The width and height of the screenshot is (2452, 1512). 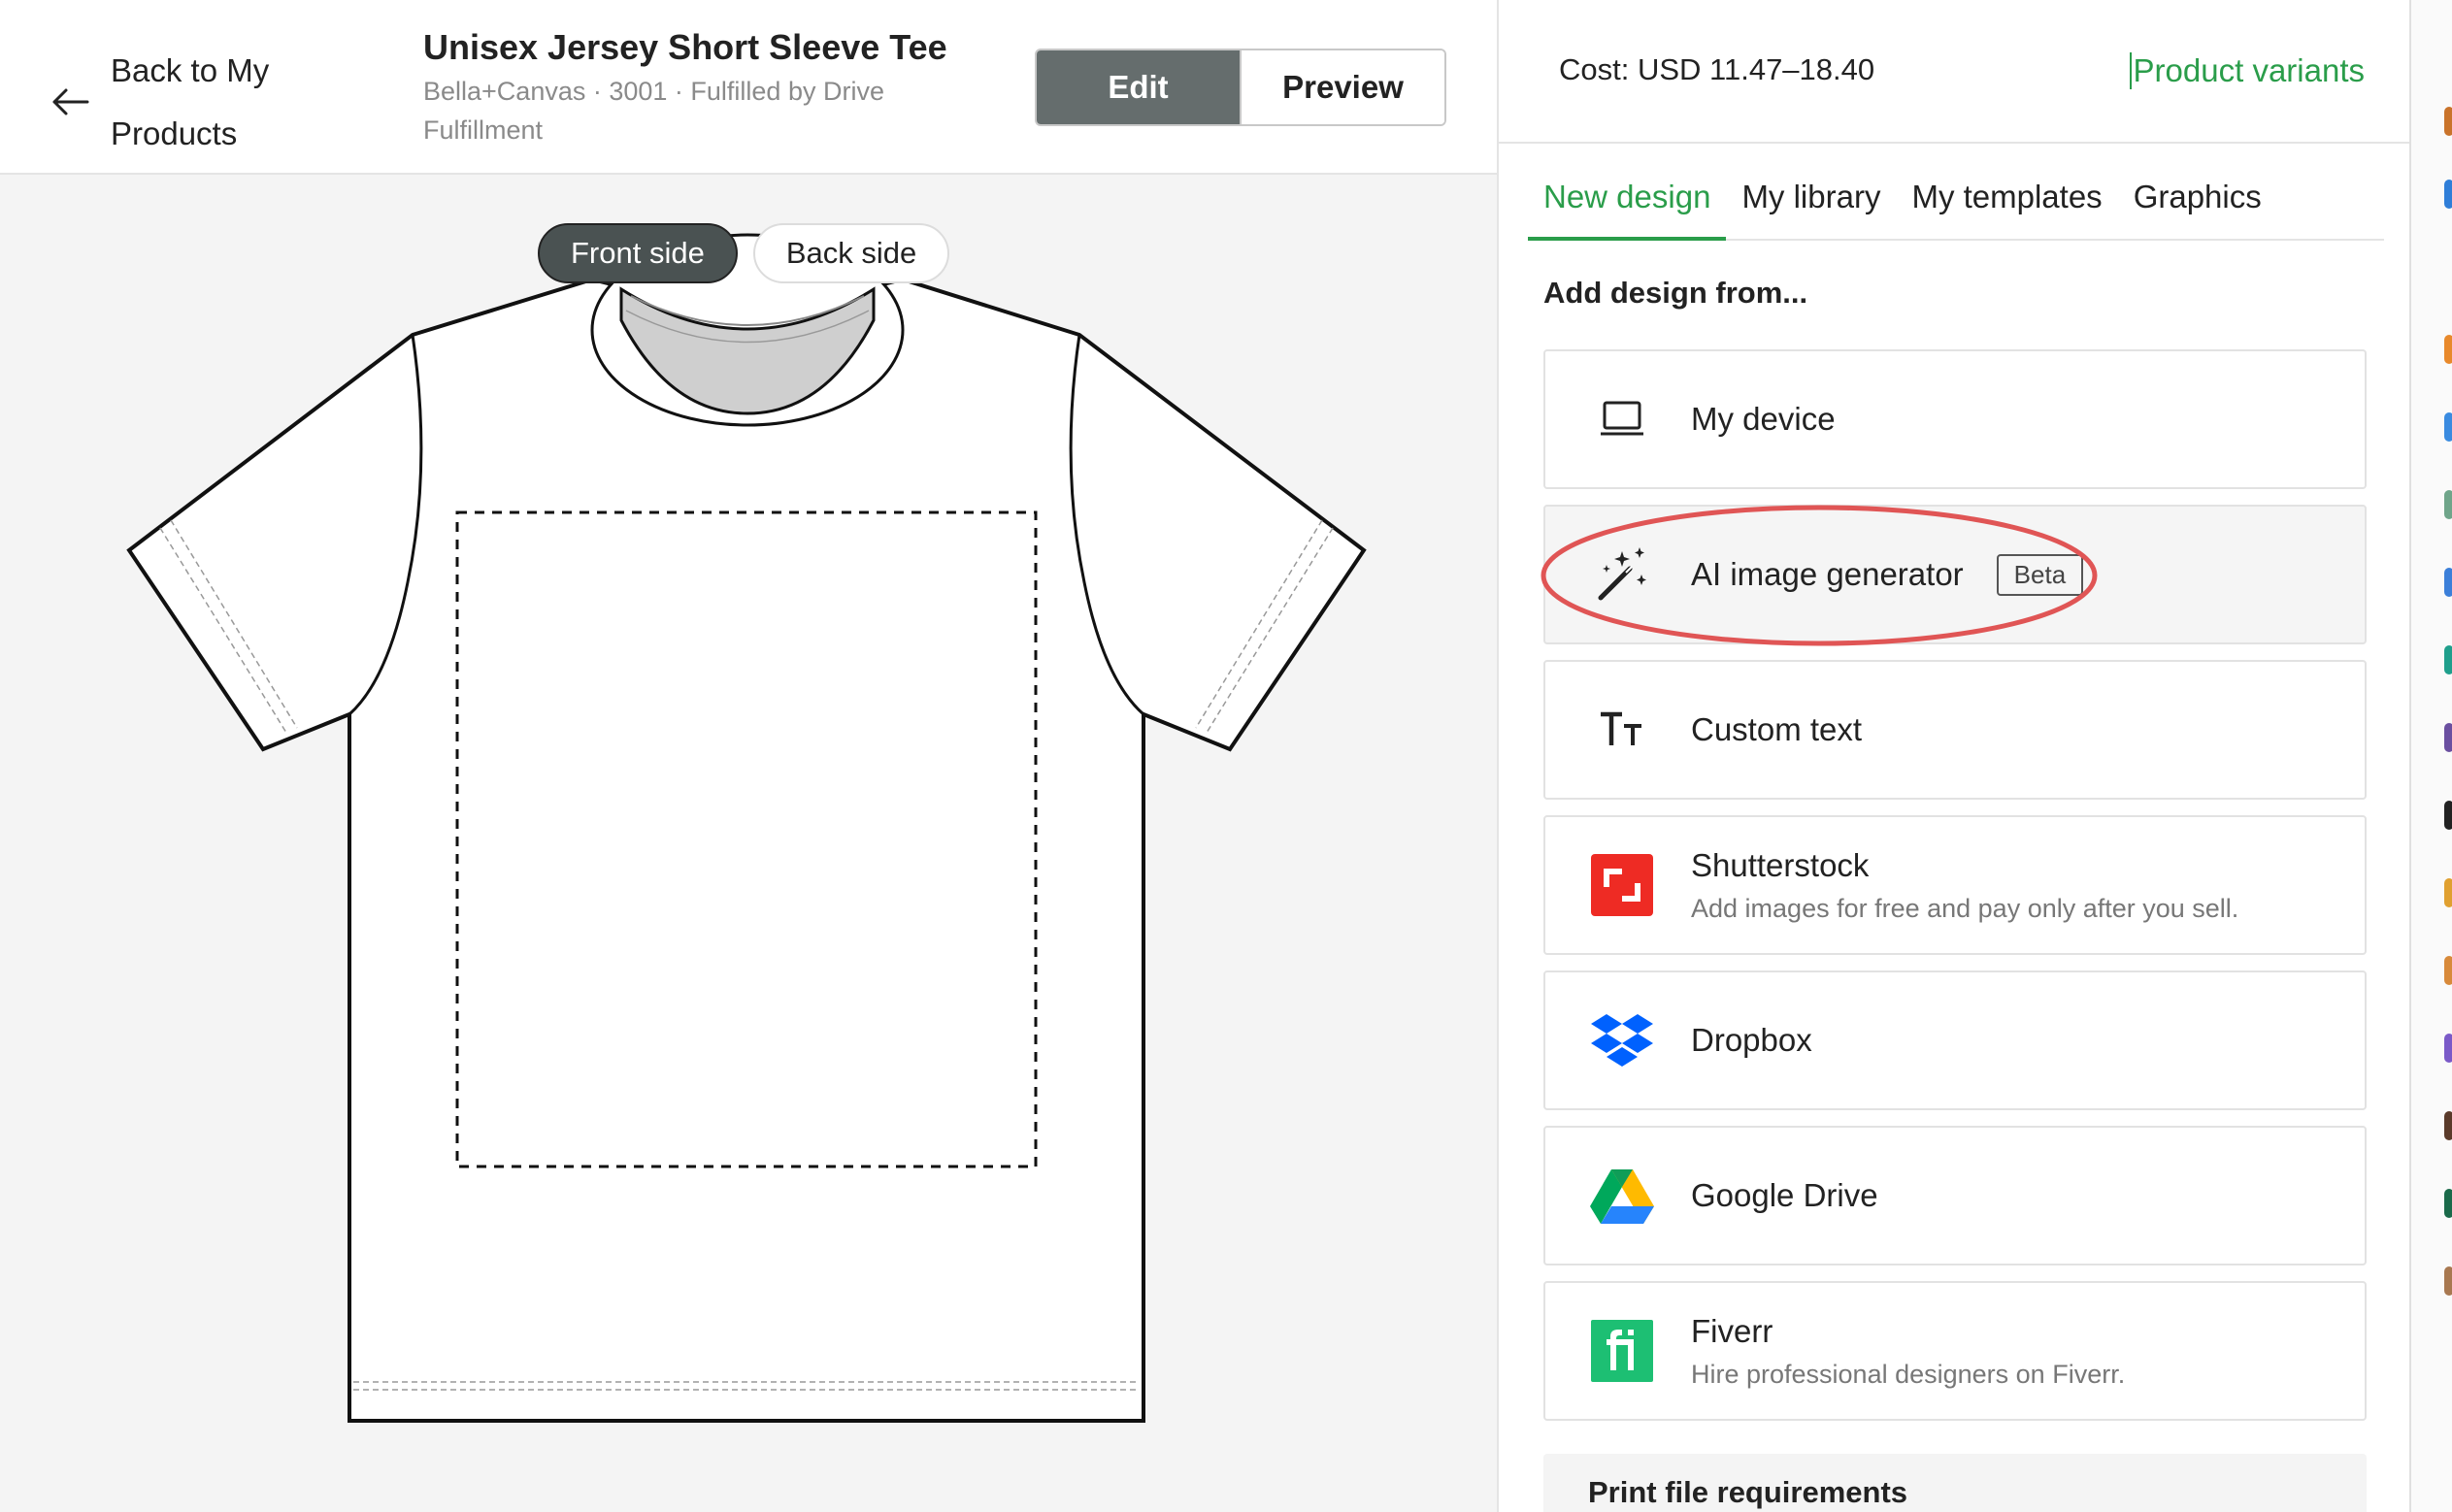 I want to click on source-title: Fiverr, so click(x=1732, y=1330).